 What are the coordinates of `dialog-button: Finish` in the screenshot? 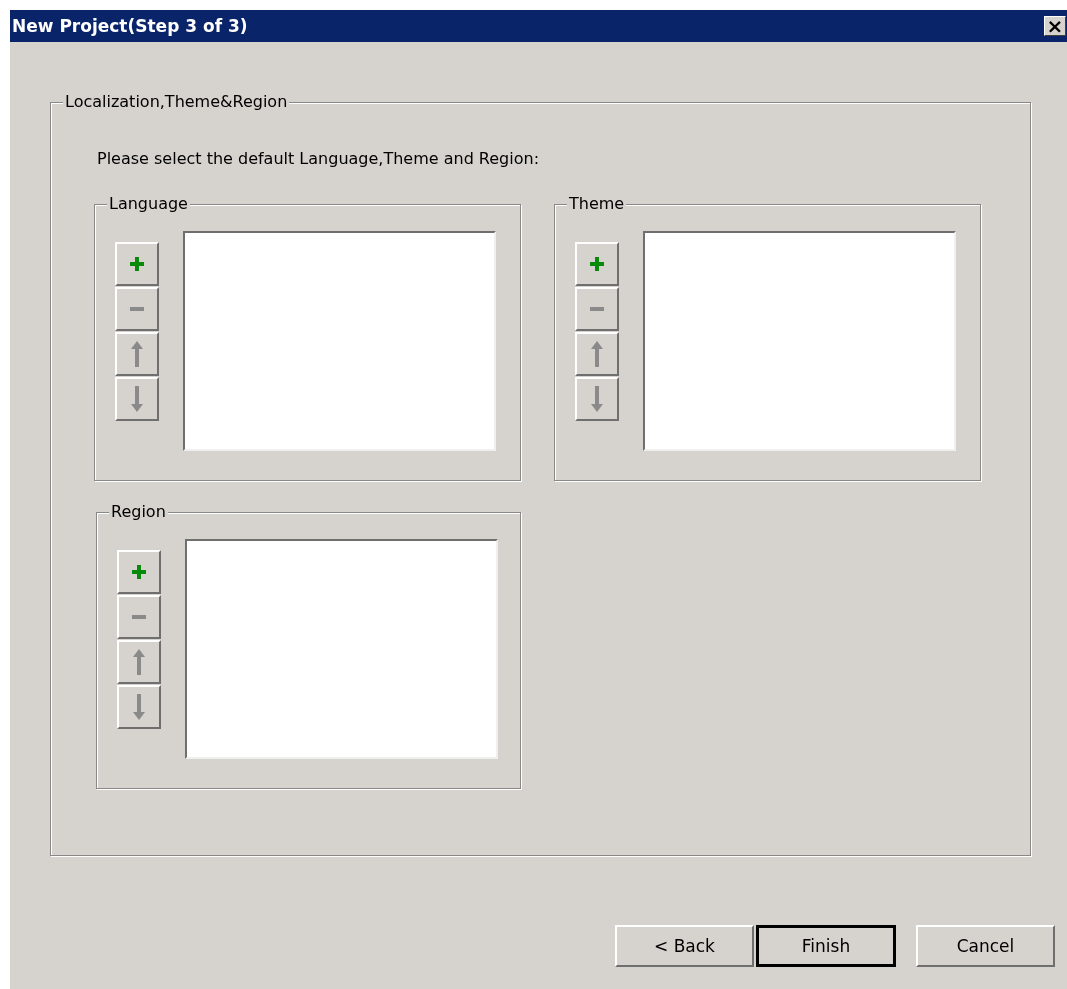 It's located at (826, 946).